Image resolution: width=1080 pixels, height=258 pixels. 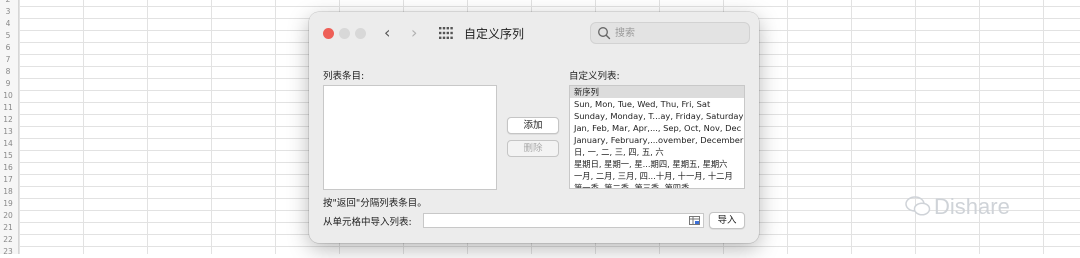 What do you see at coordinates (8, 204) in the screenshot?
I see `row-number: 19` at bounding box center [8, 204].